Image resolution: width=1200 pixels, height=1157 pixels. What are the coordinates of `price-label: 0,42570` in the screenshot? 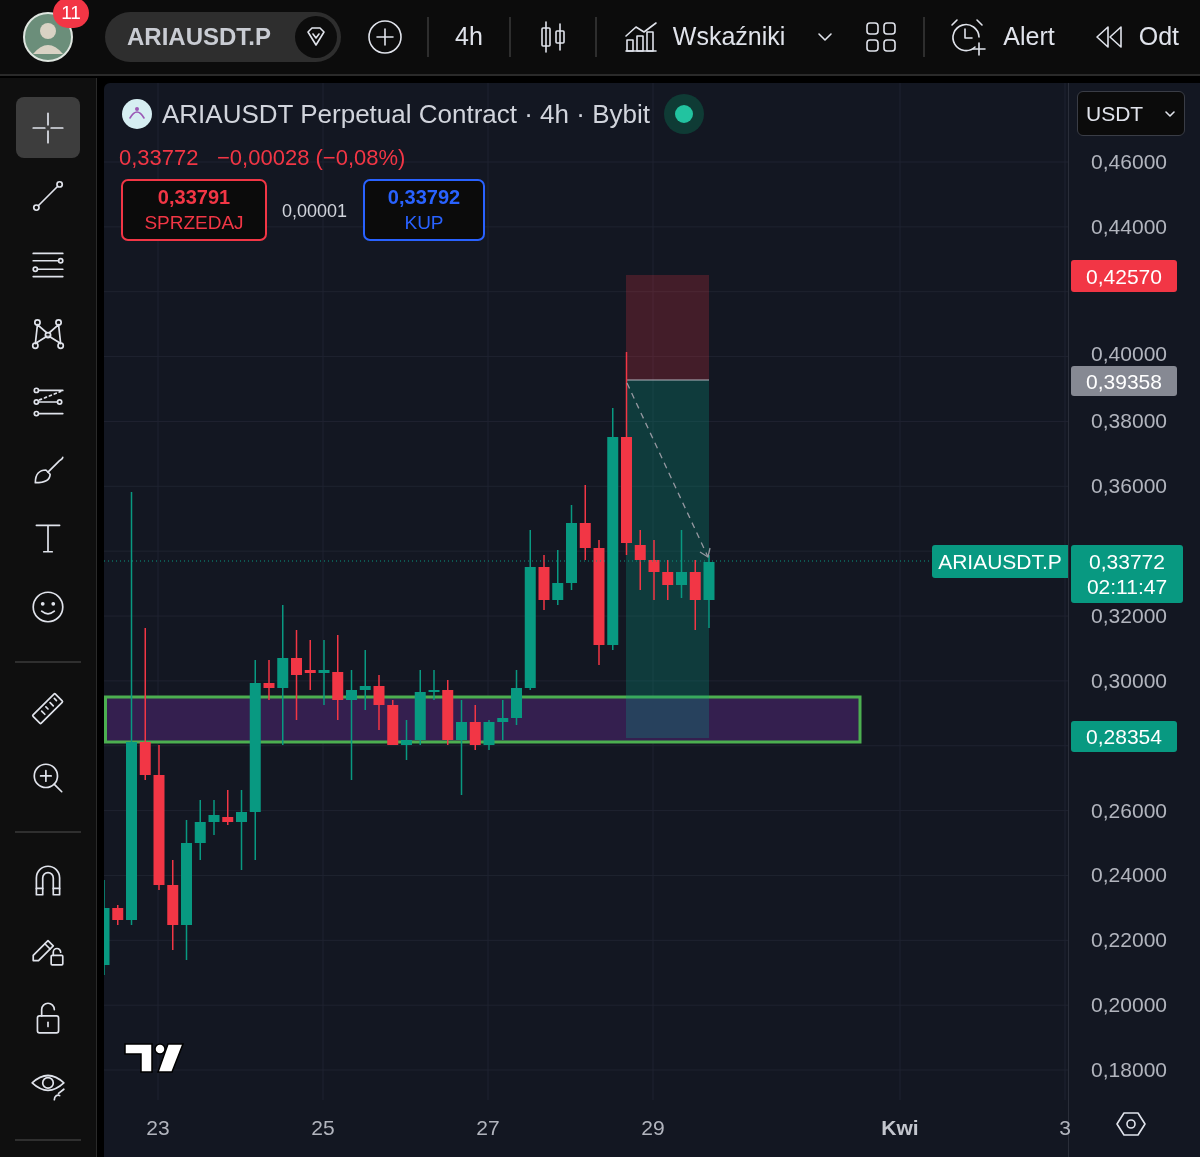 It's located at (1124, 276).